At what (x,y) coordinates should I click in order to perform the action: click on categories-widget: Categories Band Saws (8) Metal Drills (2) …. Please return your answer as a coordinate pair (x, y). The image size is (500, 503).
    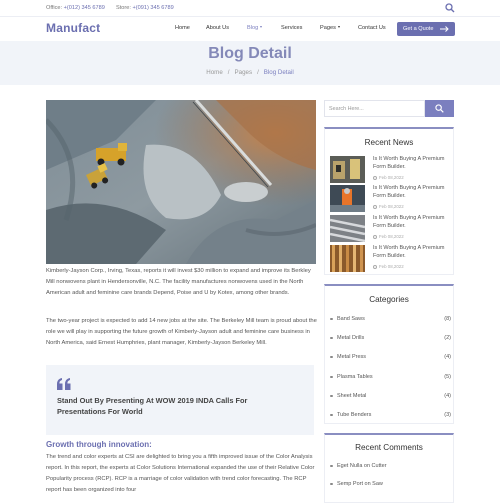
    Looking at the image, I should click on (389, 354).